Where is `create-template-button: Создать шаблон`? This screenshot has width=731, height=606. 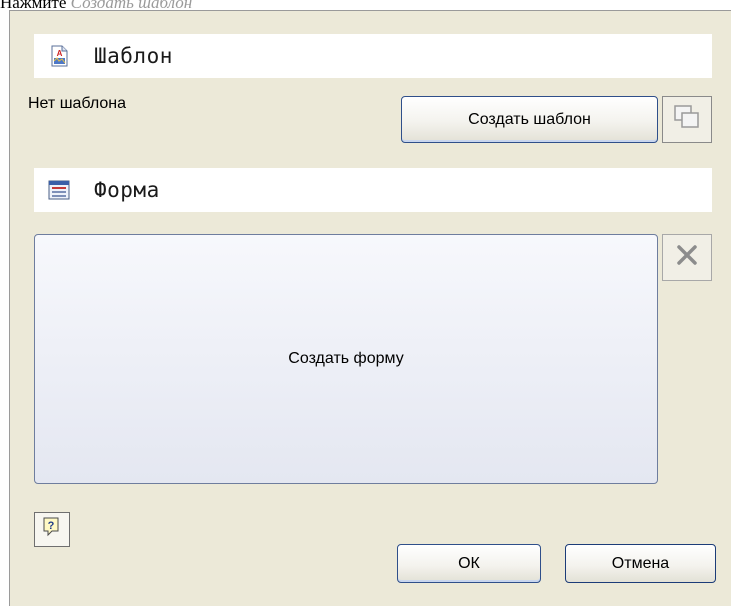 create-template-button: Создать шаблон is located at coordinates (529, 119).